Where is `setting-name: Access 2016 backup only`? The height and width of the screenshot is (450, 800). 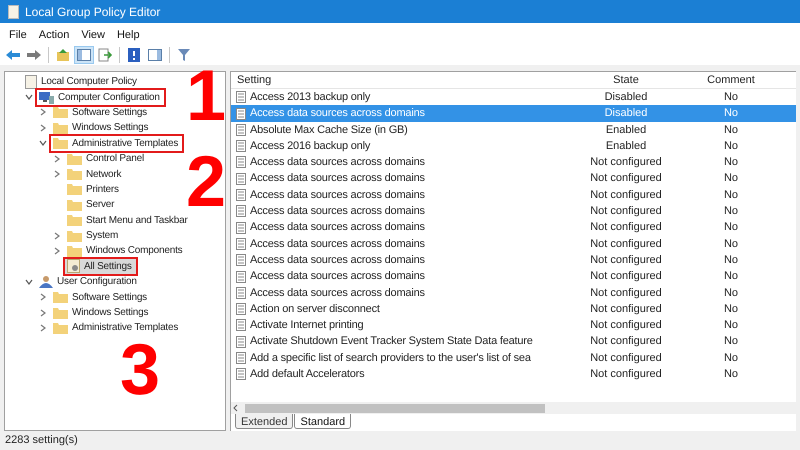 setting-name: Access 2016 backup only is located at coordinates (310, 146).